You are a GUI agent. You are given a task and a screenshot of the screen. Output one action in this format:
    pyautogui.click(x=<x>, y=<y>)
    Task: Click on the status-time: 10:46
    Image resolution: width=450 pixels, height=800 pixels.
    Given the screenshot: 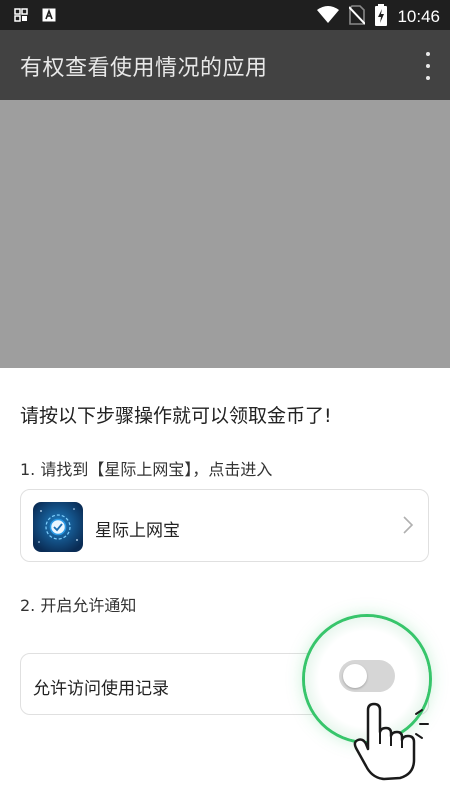 What is the action you would take?
    pyautogui.click(x=418, y=16)
    